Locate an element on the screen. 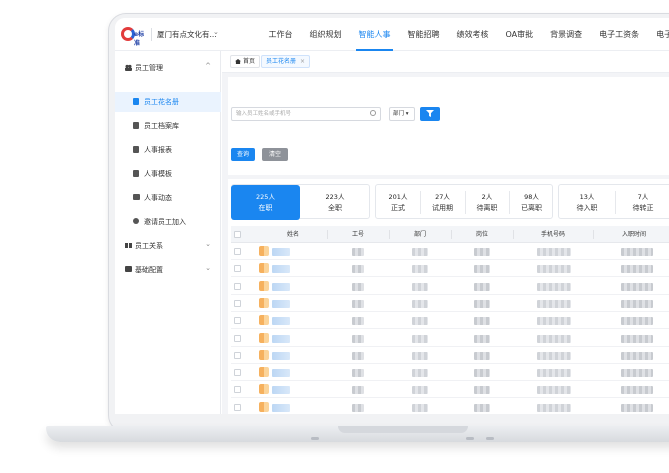  stat-pending-confirm: 7人 待转正 is located at coordinates (642, 202).